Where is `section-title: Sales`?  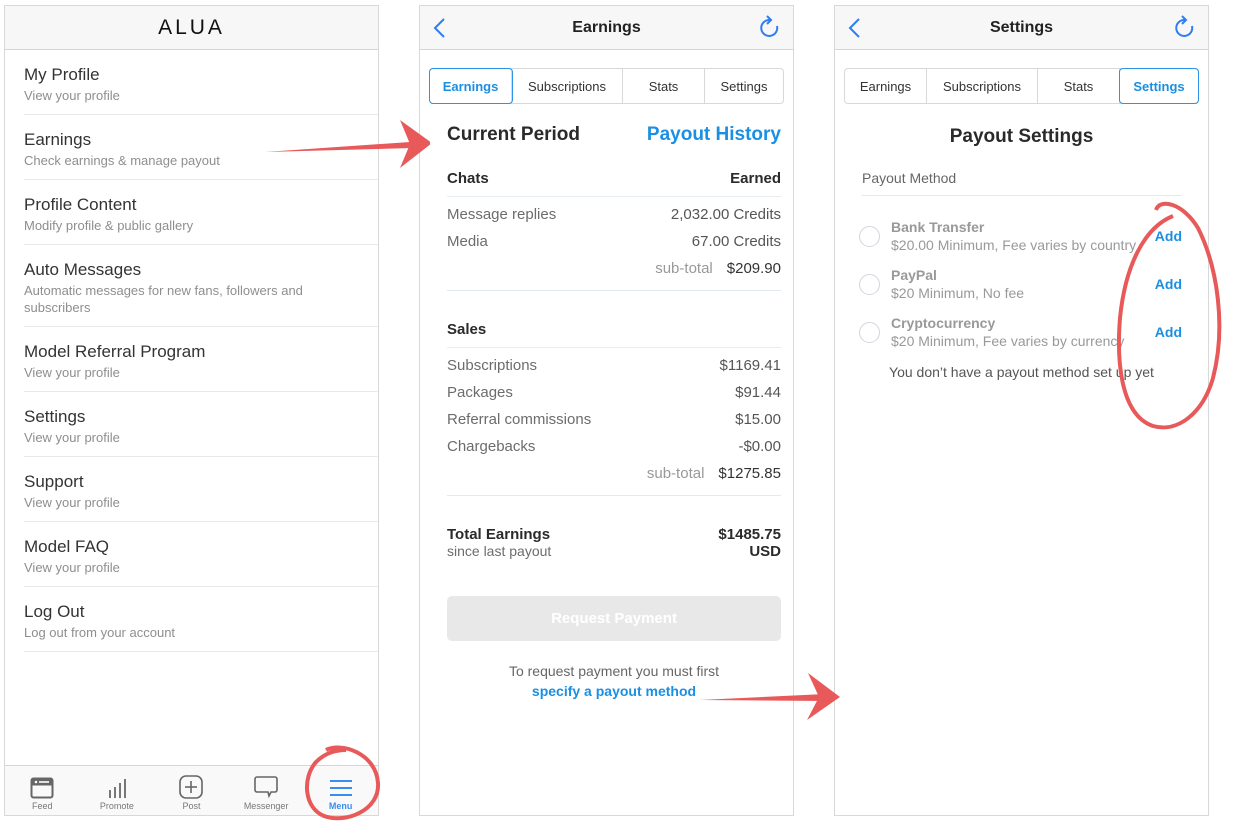
section-title: Sales is located at coordinates (467, 329).